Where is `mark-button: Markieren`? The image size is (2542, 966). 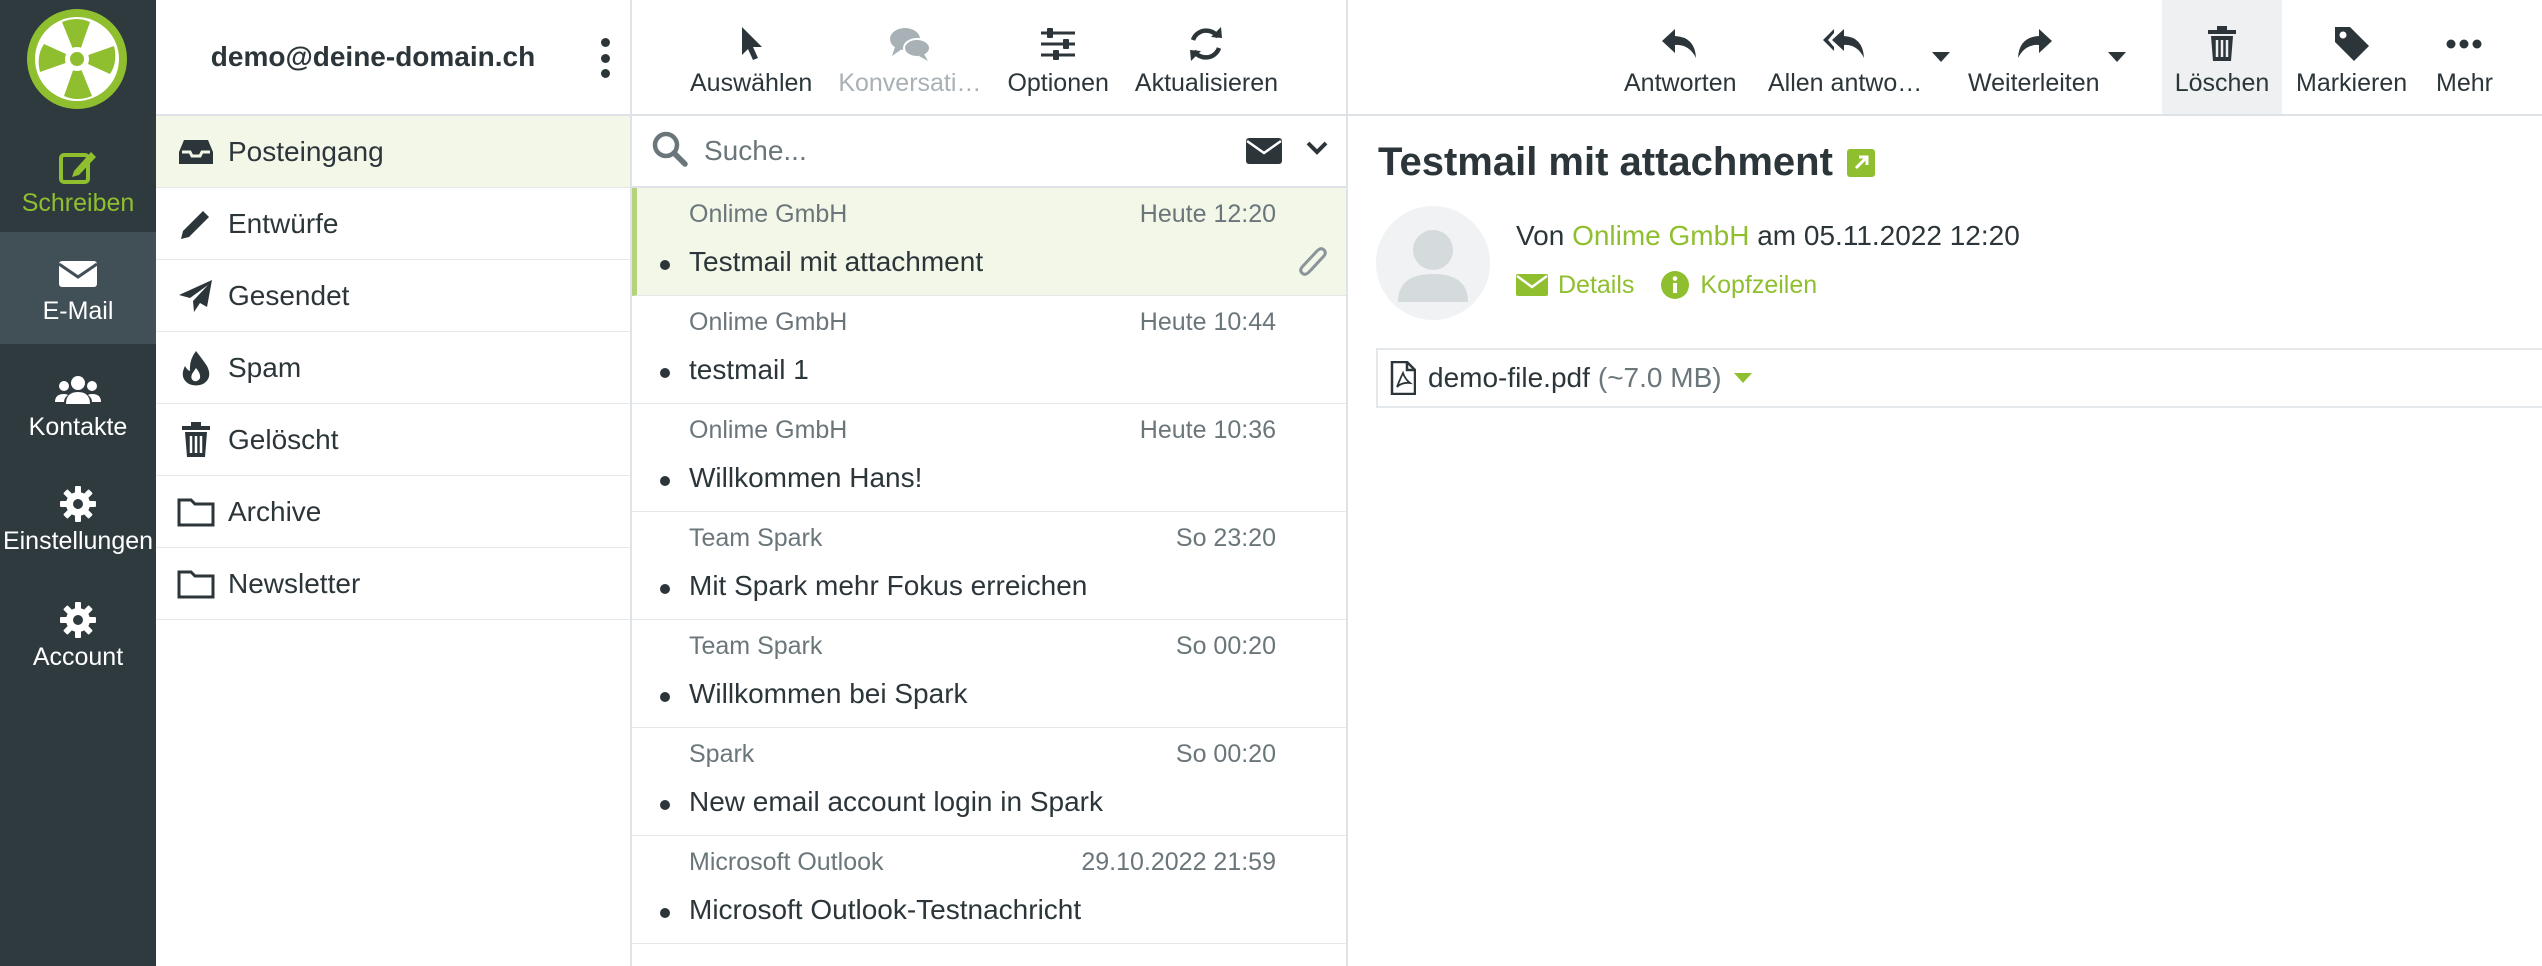 mark-button: Markieren is located at coordinates (2351, 57).